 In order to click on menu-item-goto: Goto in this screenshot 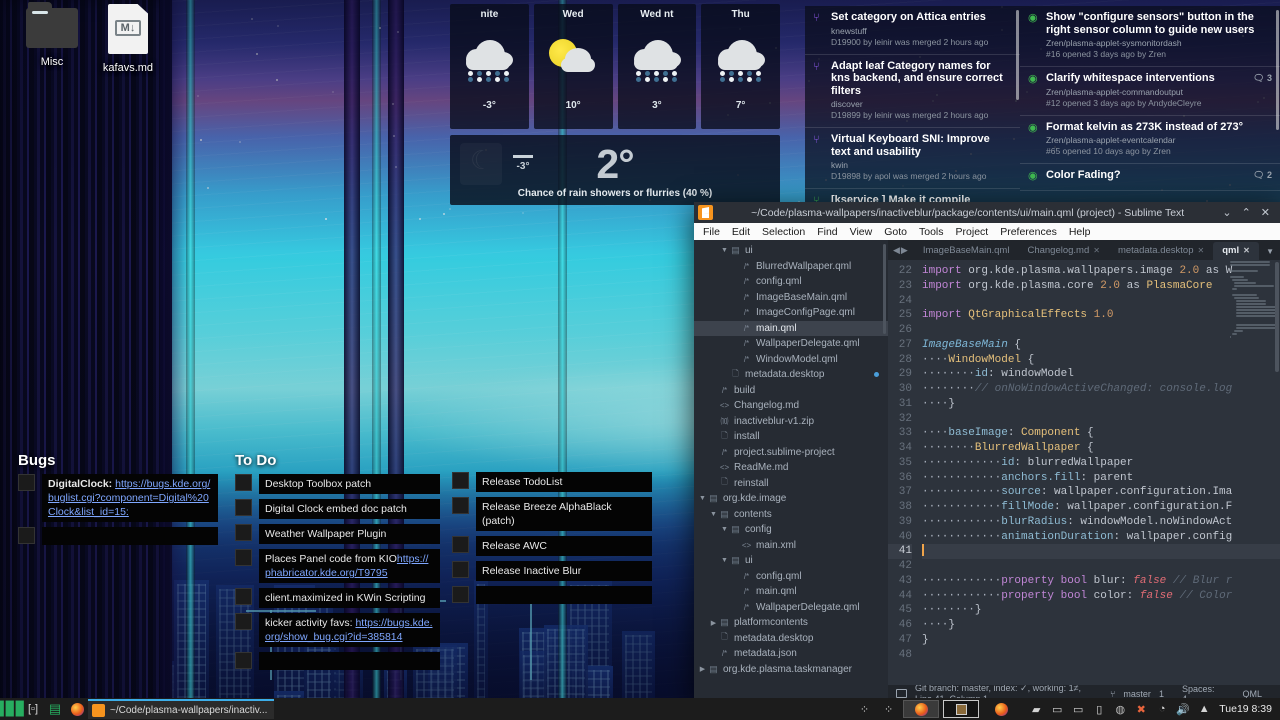, I will do `click(895, 232)`.